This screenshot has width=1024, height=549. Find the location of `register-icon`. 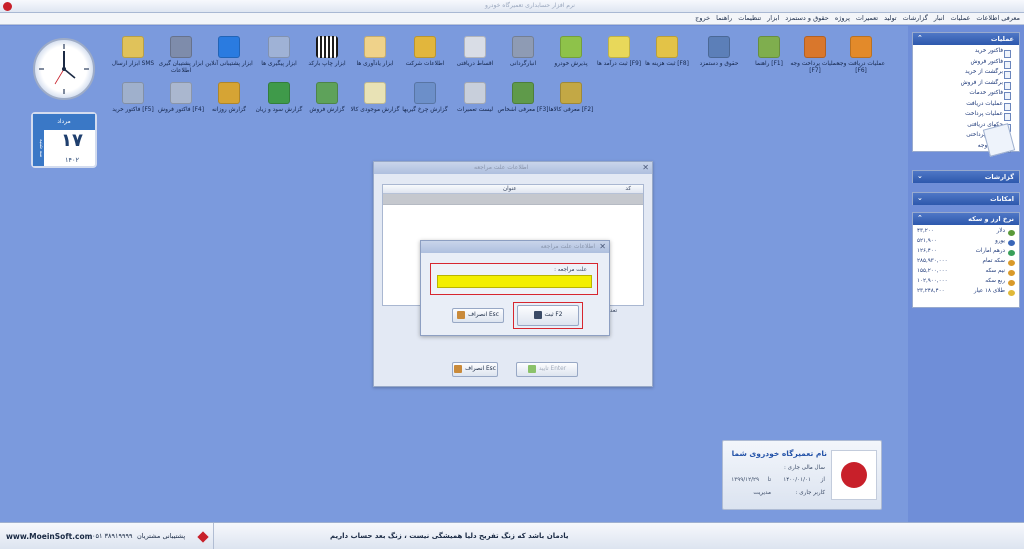

register-icon is located at coordinates (181, 93).